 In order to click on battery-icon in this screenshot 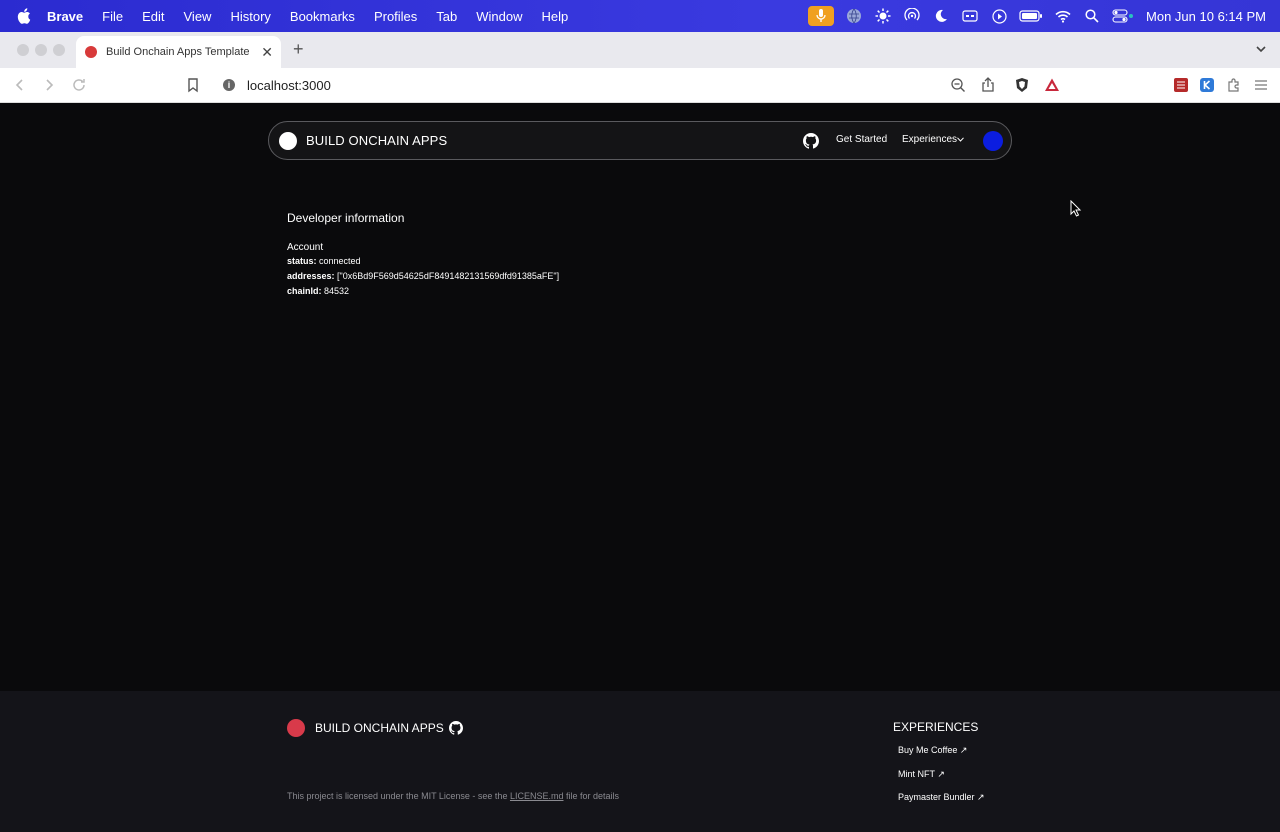, I will do `click(1031, 16)`.